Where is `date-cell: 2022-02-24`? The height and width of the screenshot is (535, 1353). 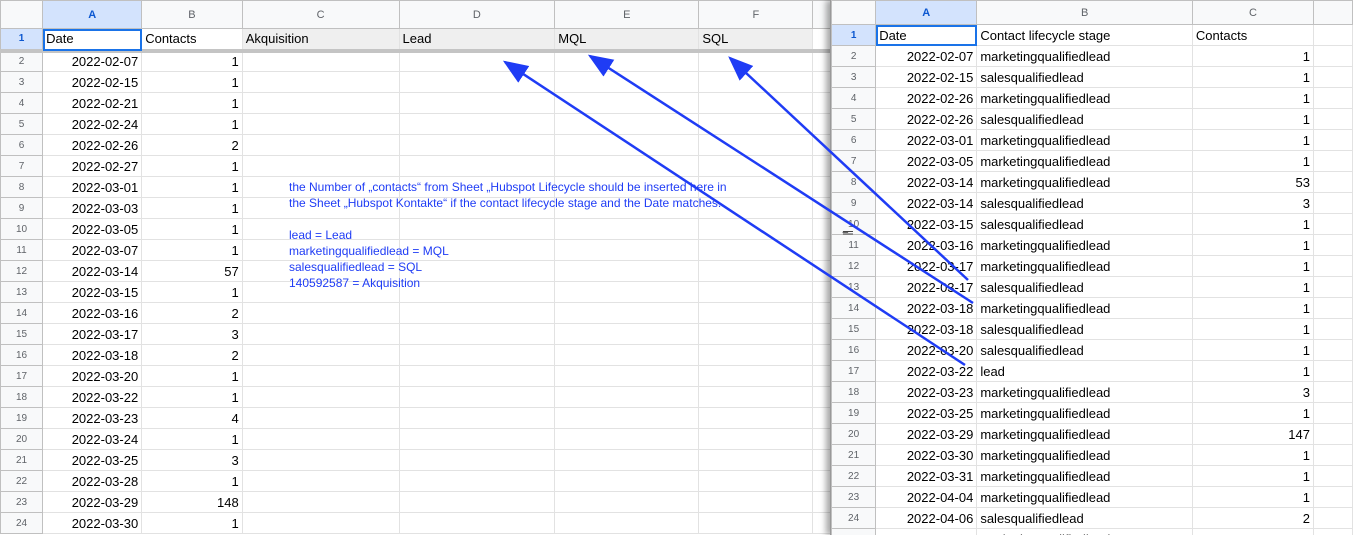 date-cell: 2022-02-24 is located at coordinates (92, 124).